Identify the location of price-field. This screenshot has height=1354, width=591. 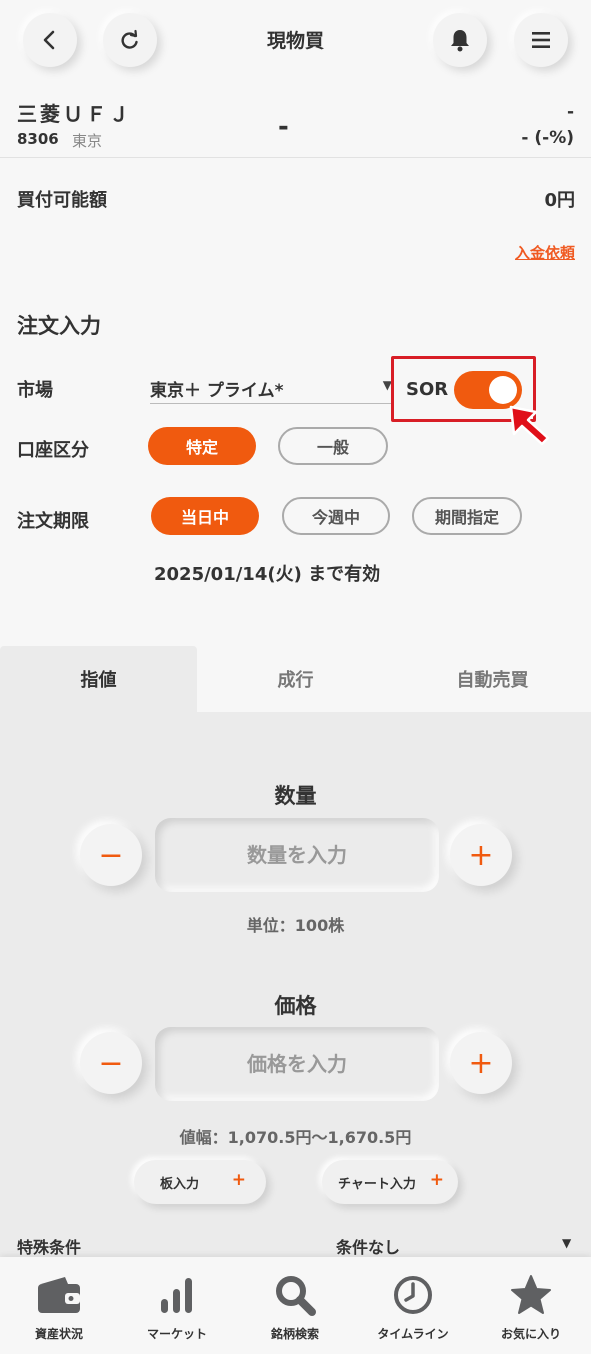
(297, 1064).